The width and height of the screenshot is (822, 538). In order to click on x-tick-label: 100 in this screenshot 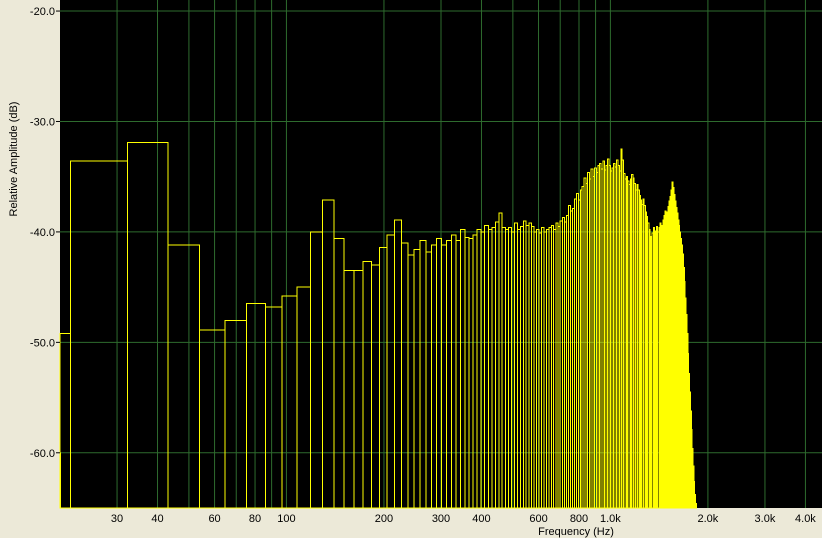, I will do `click(286, 519)`.